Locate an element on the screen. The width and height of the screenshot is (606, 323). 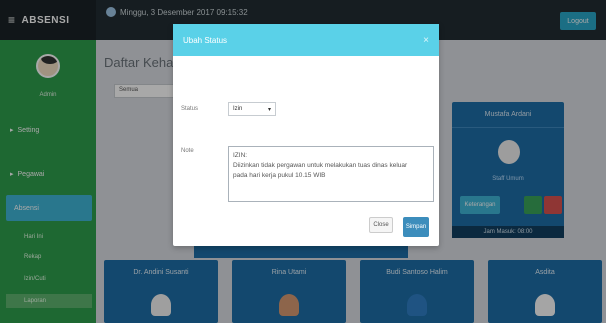
modal-title: Ubah Status is located at coordinates (205, 40).